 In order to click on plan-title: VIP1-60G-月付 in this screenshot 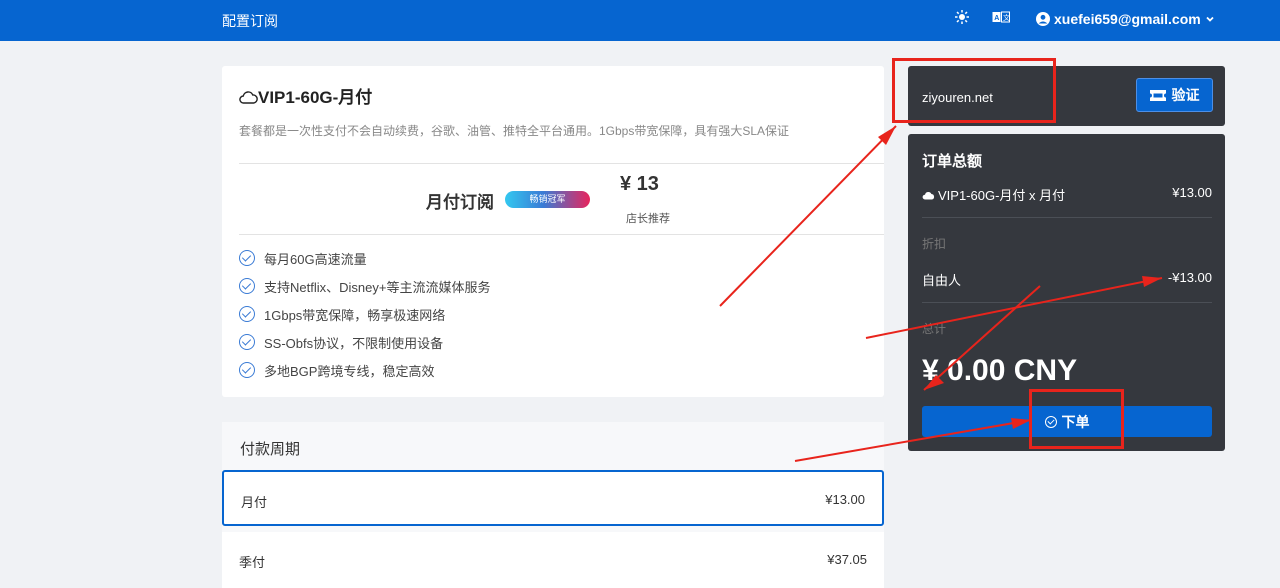, I will do `click(305, 95)`.